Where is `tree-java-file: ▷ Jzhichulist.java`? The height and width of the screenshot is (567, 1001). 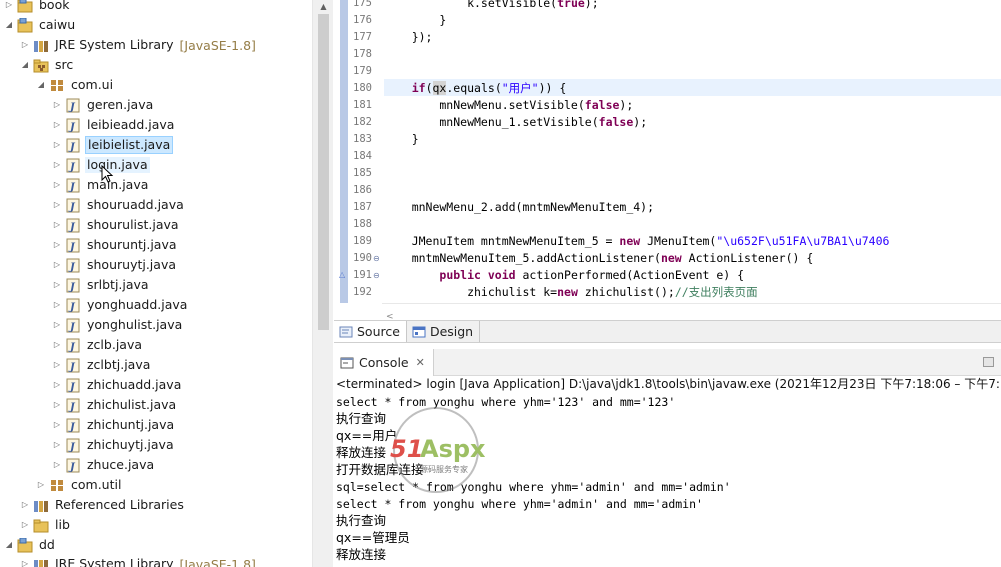 tree-java-file: ▷ Jzhichulist.java is located at coordinates (115, 405).